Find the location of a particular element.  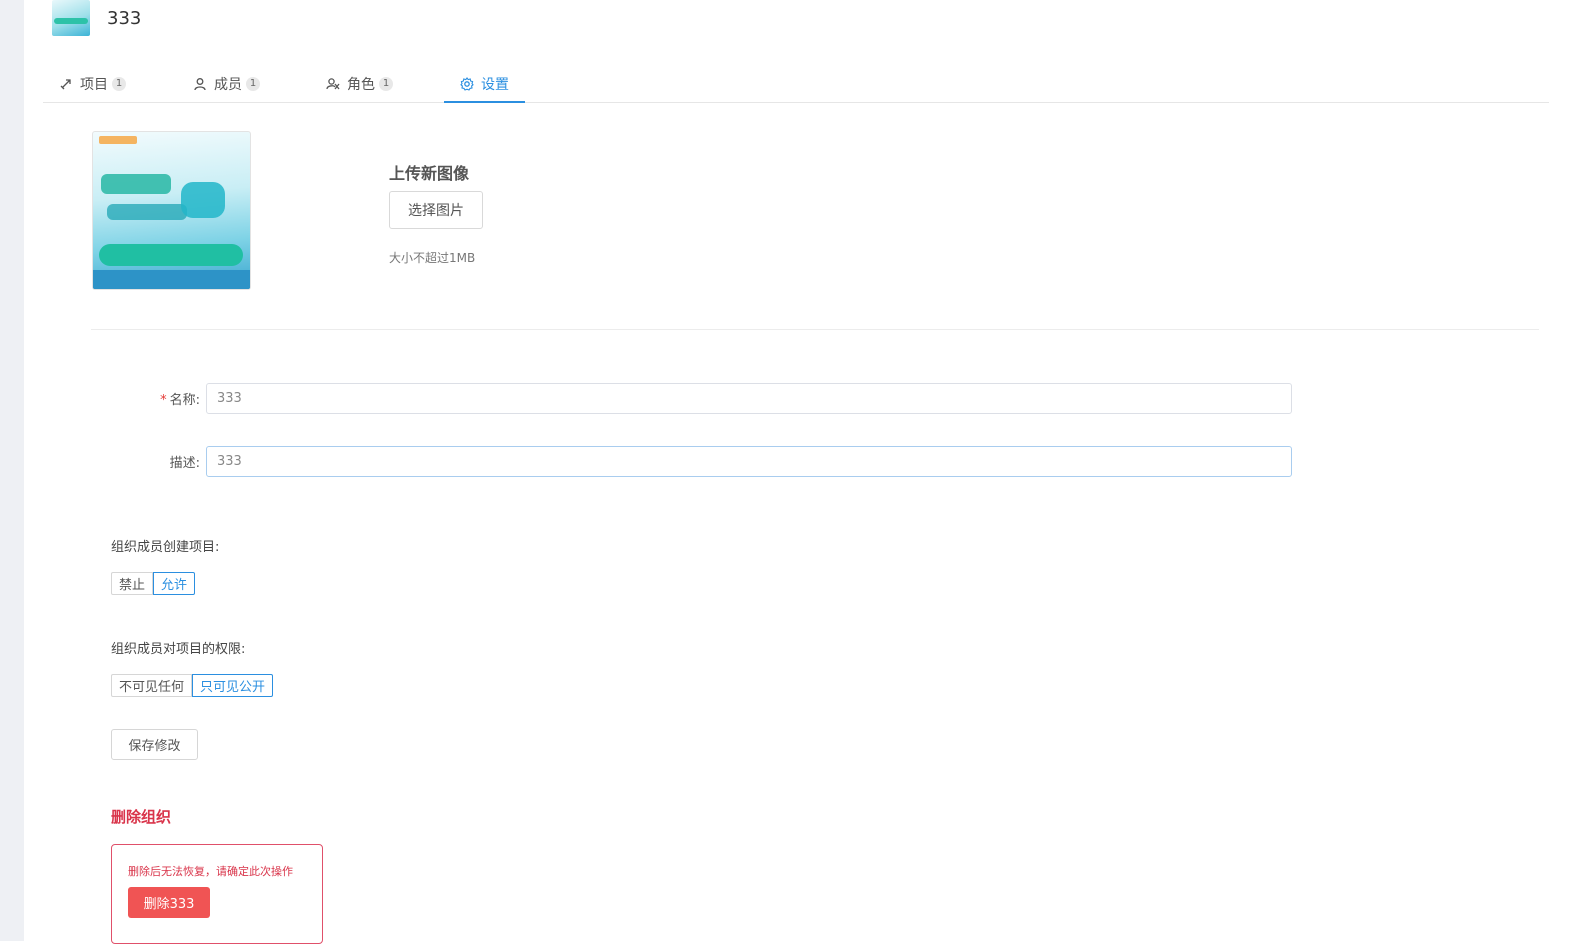

name-input: 333 is located at coordinates (749, 398).